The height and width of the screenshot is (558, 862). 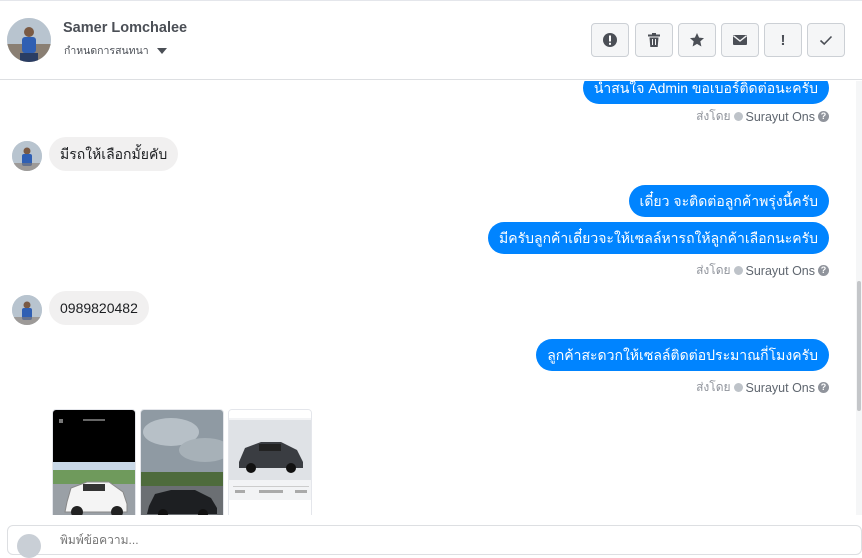 What do you see at coordinates (29, 40) in the screenshot?
I see `contact-avatar` at bounding box center [29, 40].